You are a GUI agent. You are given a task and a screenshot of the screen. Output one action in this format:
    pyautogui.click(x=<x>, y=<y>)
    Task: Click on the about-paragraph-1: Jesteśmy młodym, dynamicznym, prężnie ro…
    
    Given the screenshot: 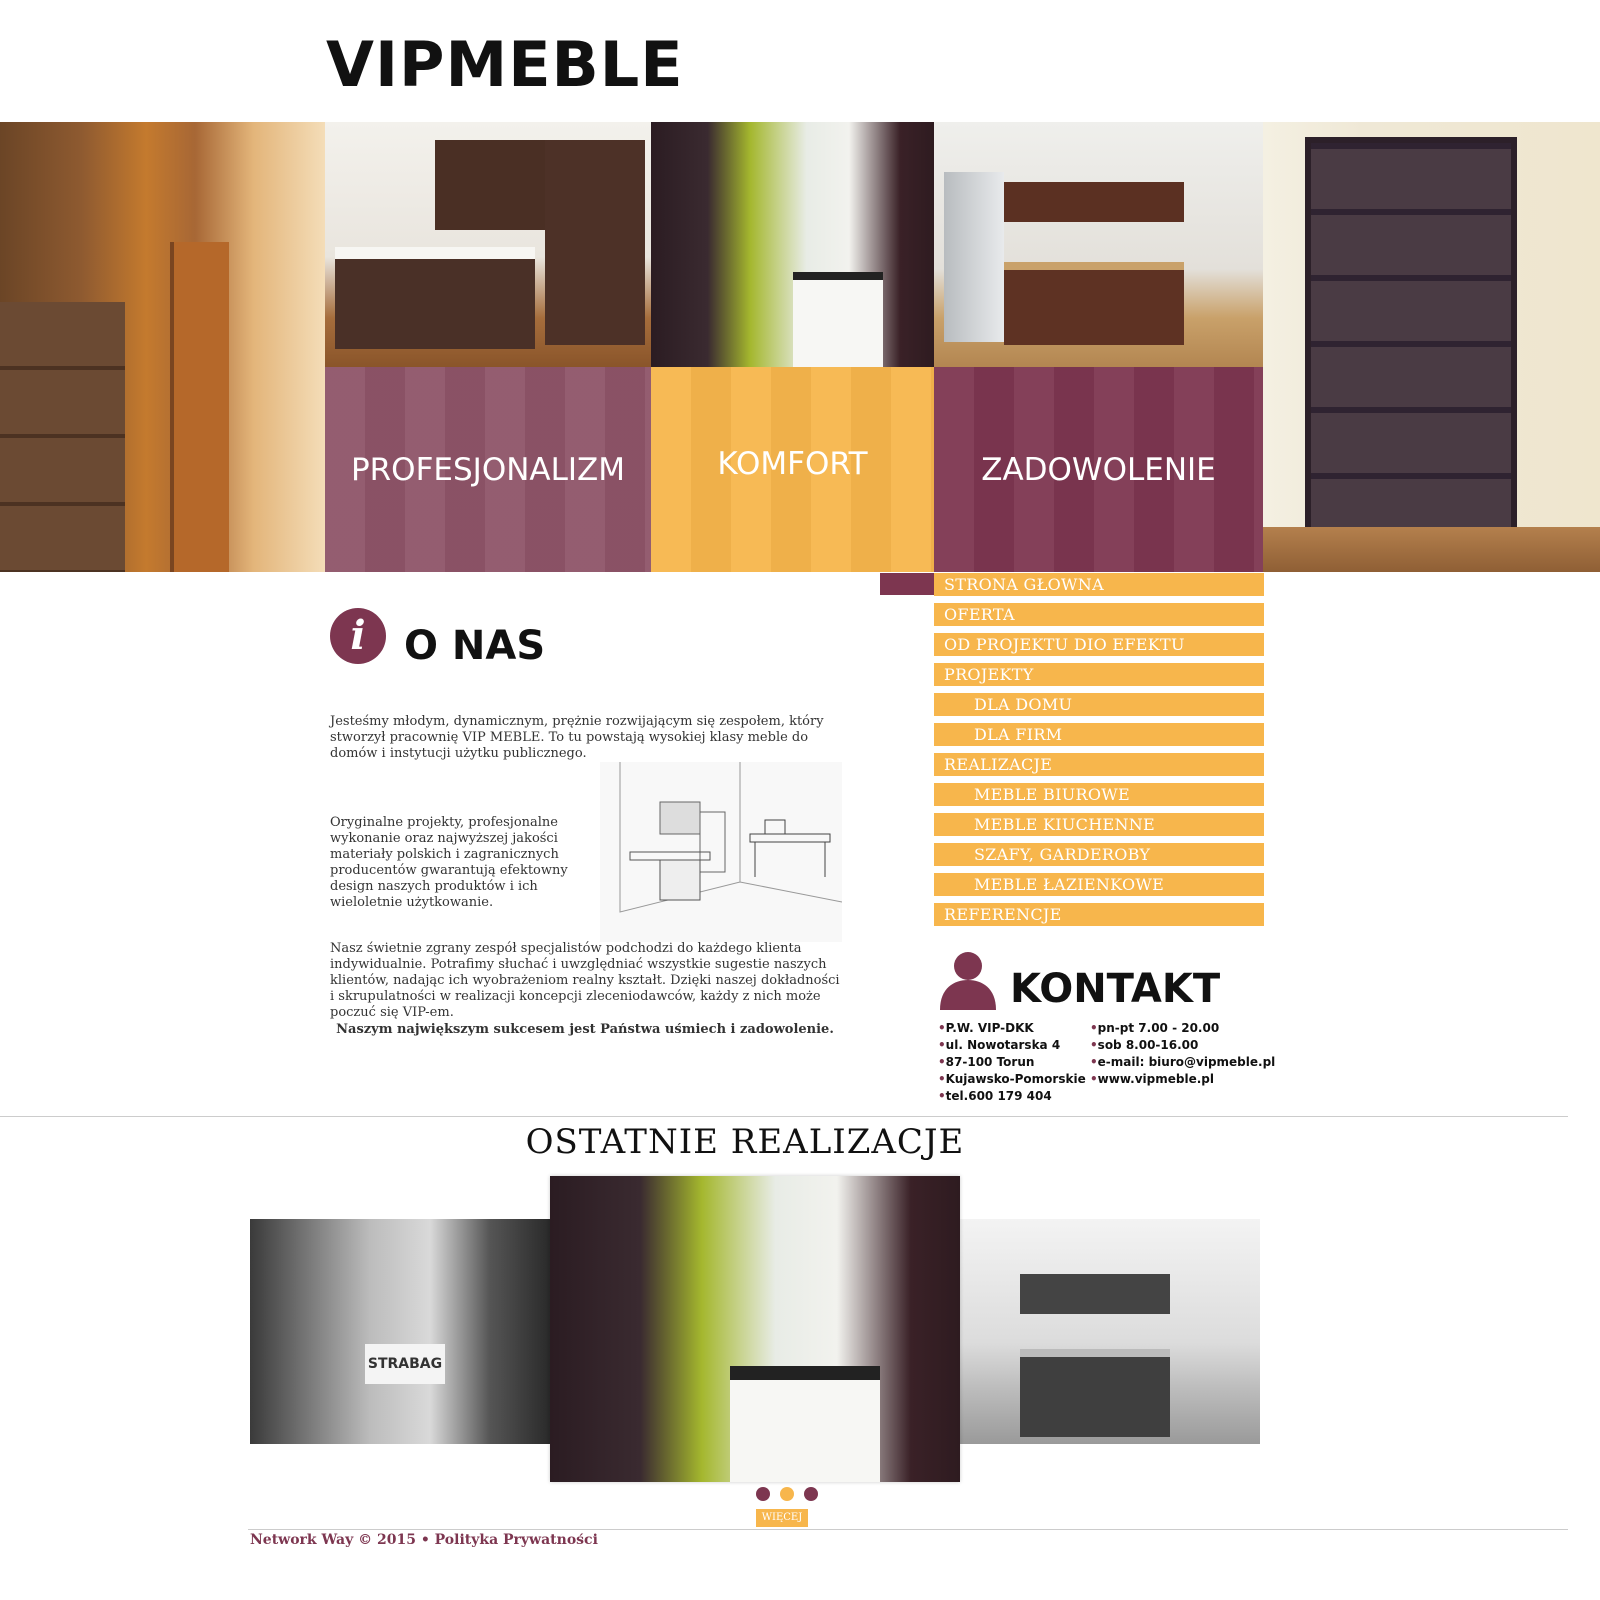 What is the action you would take?
    pyautogui.click(x=577, y=737)
    